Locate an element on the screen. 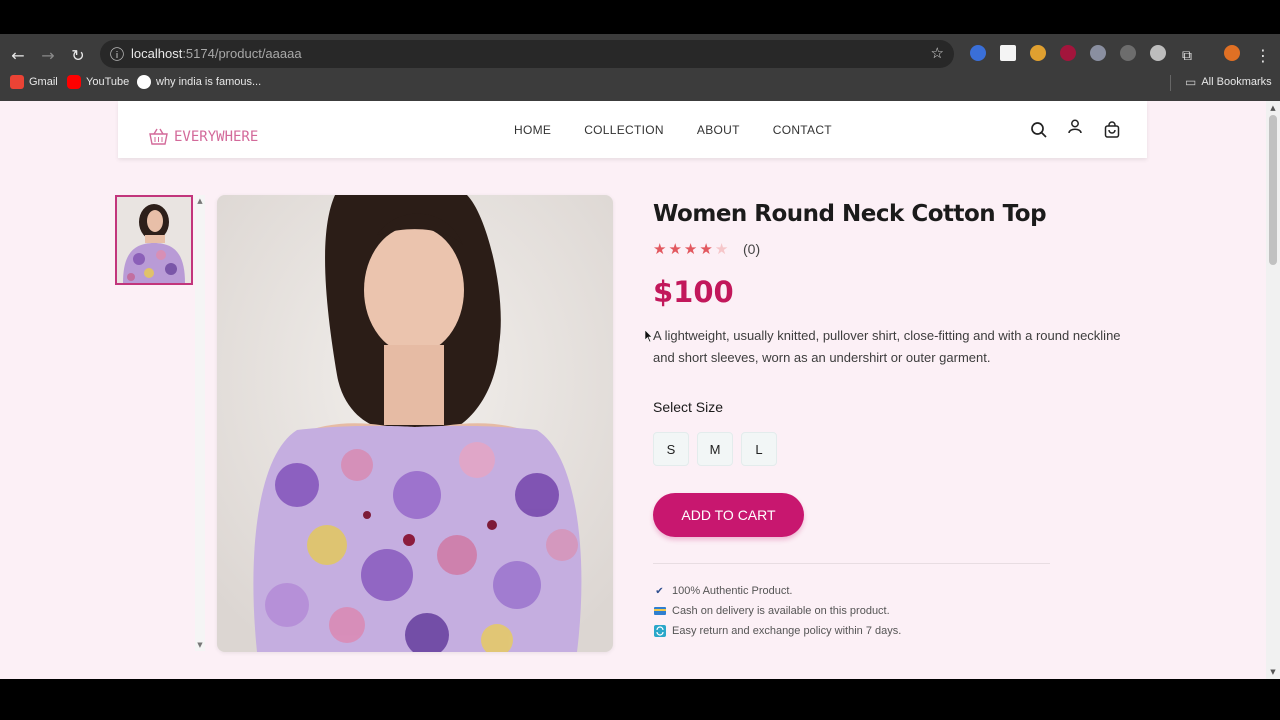 Image resolution: width=1280 pixels, height=720 pixels. nav-about: ABOUT is located at coordinates (718, 130).